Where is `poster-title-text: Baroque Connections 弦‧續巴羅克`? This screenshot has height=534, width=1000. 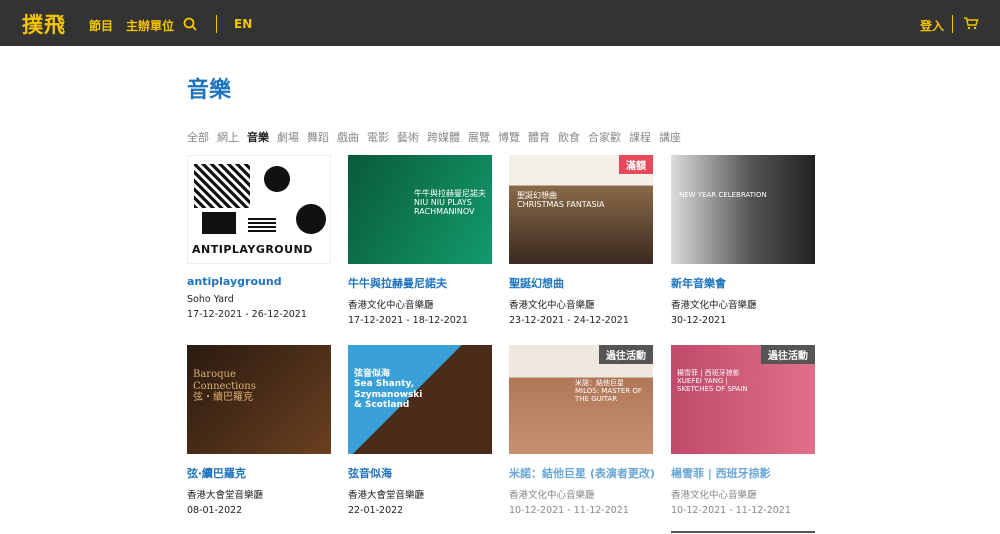 poster-title-text: Baroque Connections 弦‧續巴羅克 is located at coordinates (224, 386).